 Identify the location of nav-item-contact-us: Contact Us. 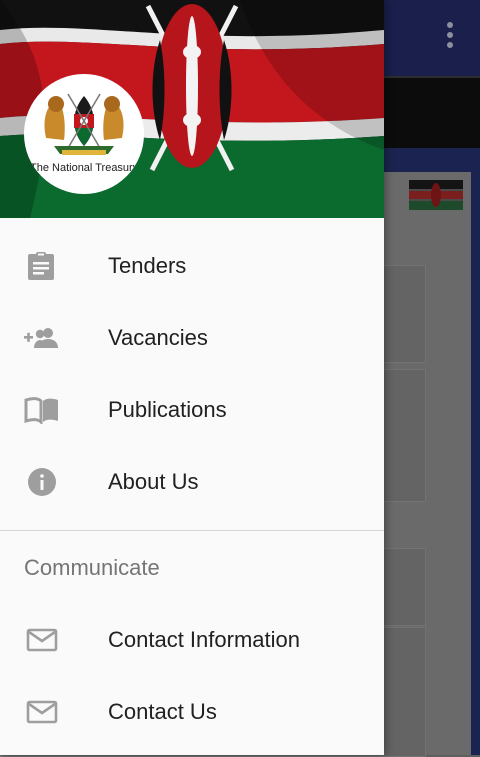
(192, 712).